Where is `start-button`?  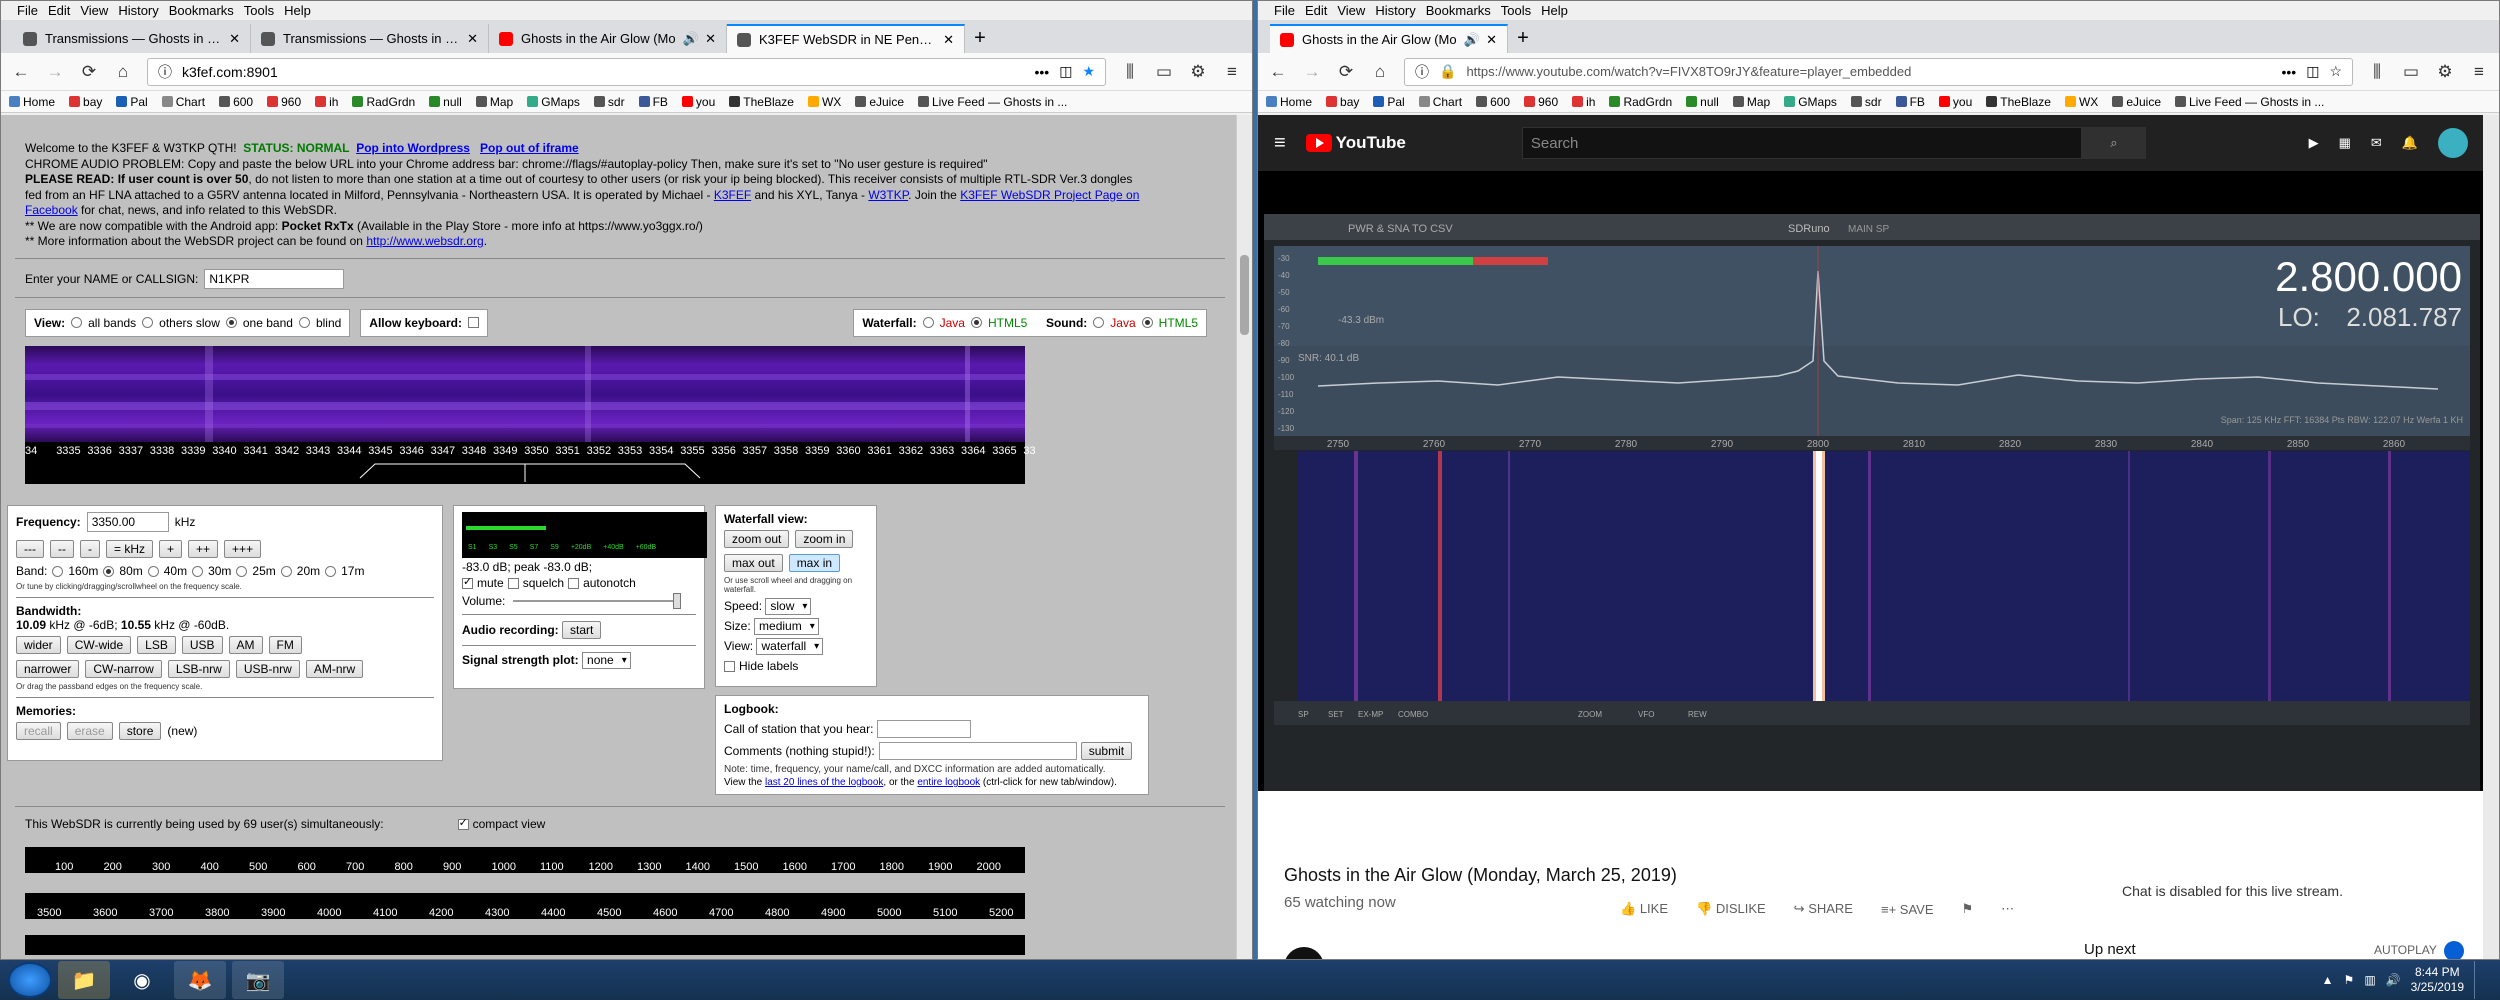
start-button is located at coordinates (30, 980).